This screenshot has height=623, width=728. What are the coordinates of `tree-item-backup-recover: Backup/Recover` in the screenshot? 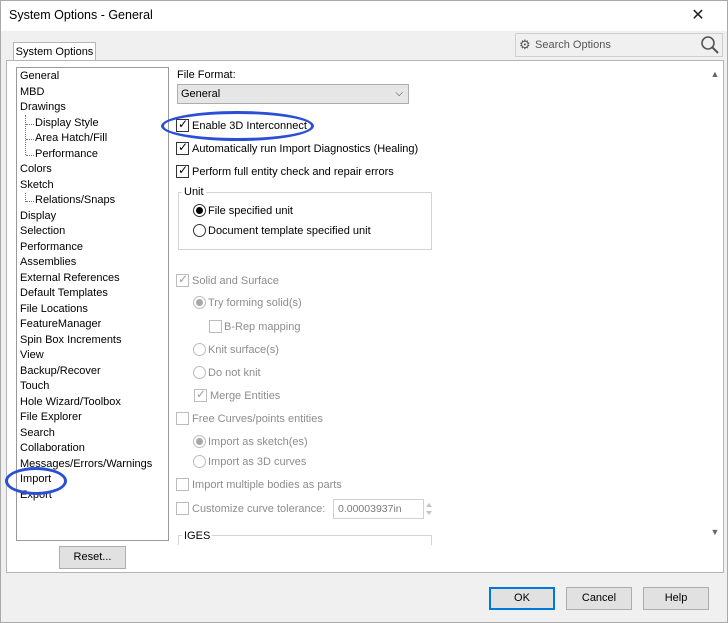 It's located at (60, 371).